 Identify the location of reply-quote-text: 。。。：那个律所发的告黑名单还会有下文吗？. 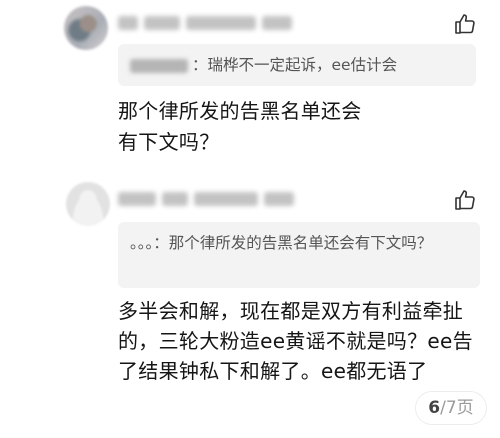
(281, 243).